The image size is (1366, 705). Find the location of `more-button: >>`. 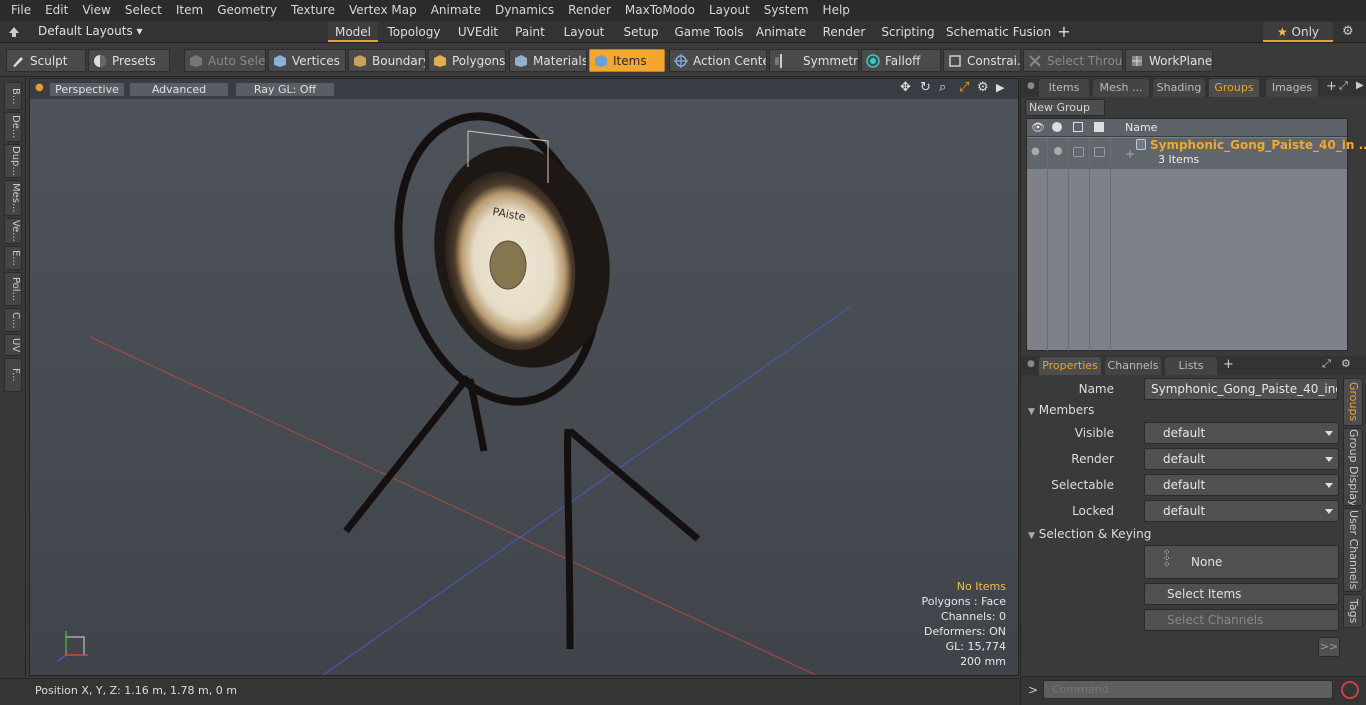

more-button: >> is located at coordinates (1329, 647).